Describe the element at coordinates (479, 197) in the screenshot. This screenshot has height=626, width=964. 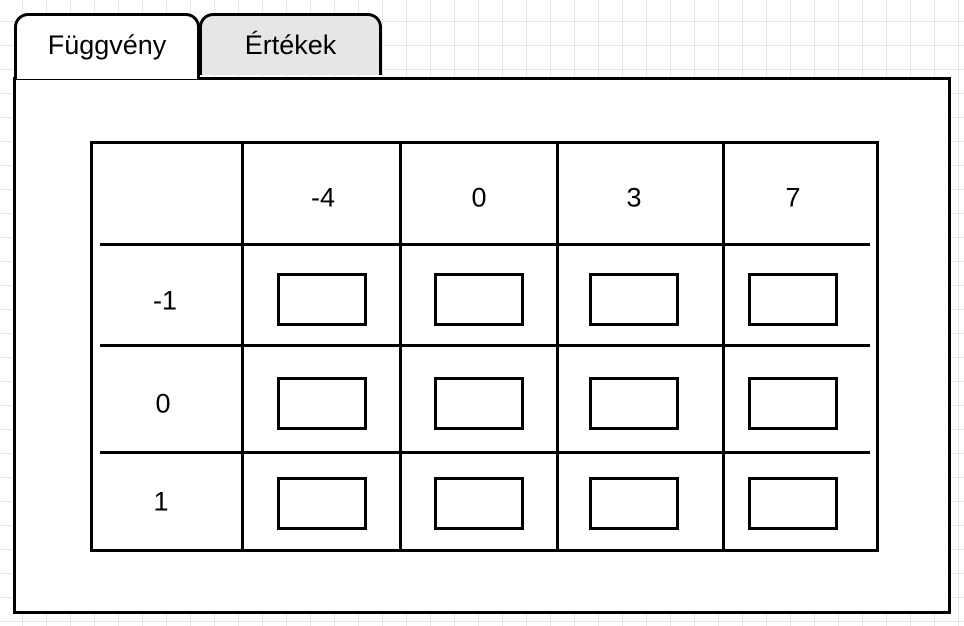
I see `column-header: 0` at that location.